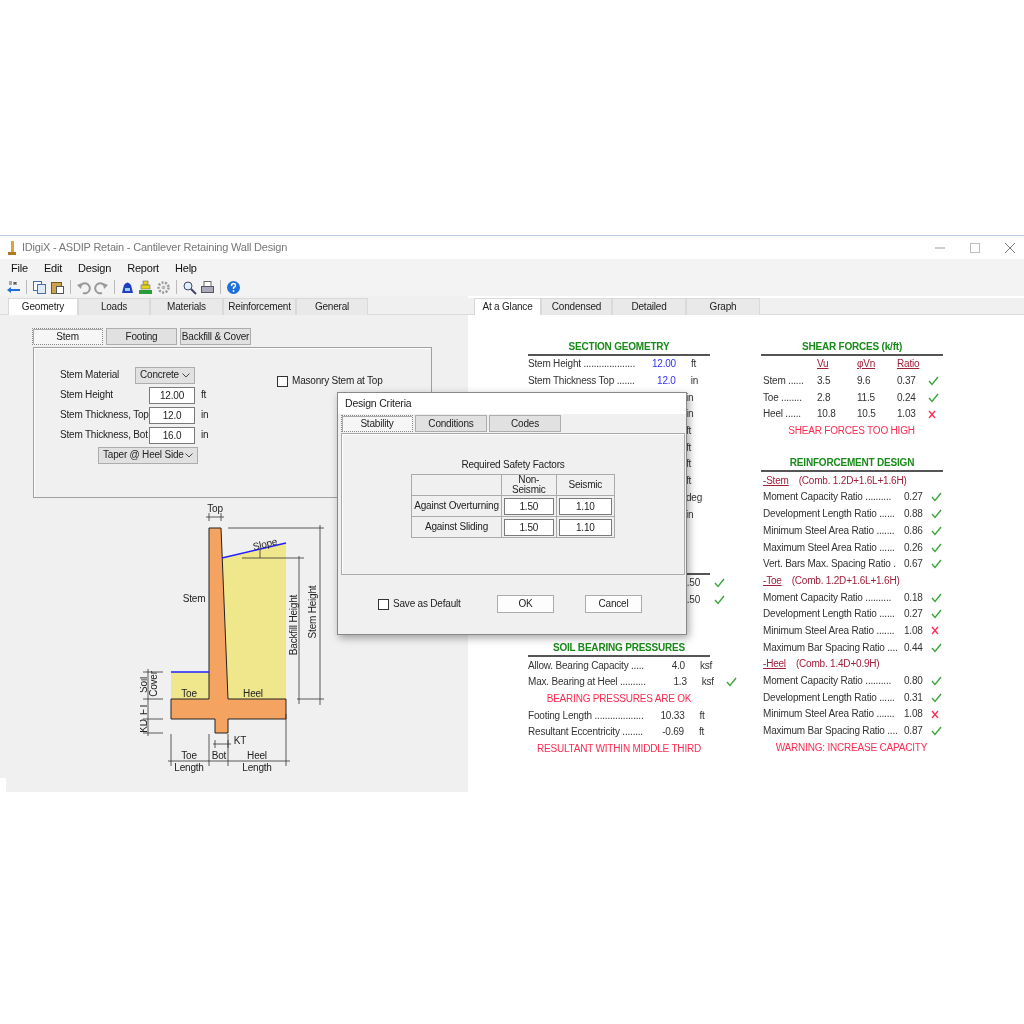 The width and height of the screenshot is (1024, 1024). I want to click on tab: Reinforcement, so click(259, 306).